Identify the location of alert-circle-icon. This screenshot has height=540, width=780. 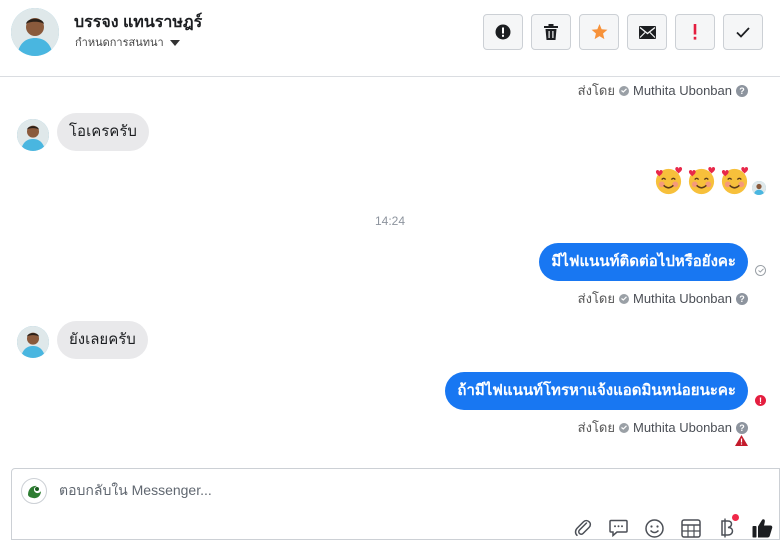
(503, 32).